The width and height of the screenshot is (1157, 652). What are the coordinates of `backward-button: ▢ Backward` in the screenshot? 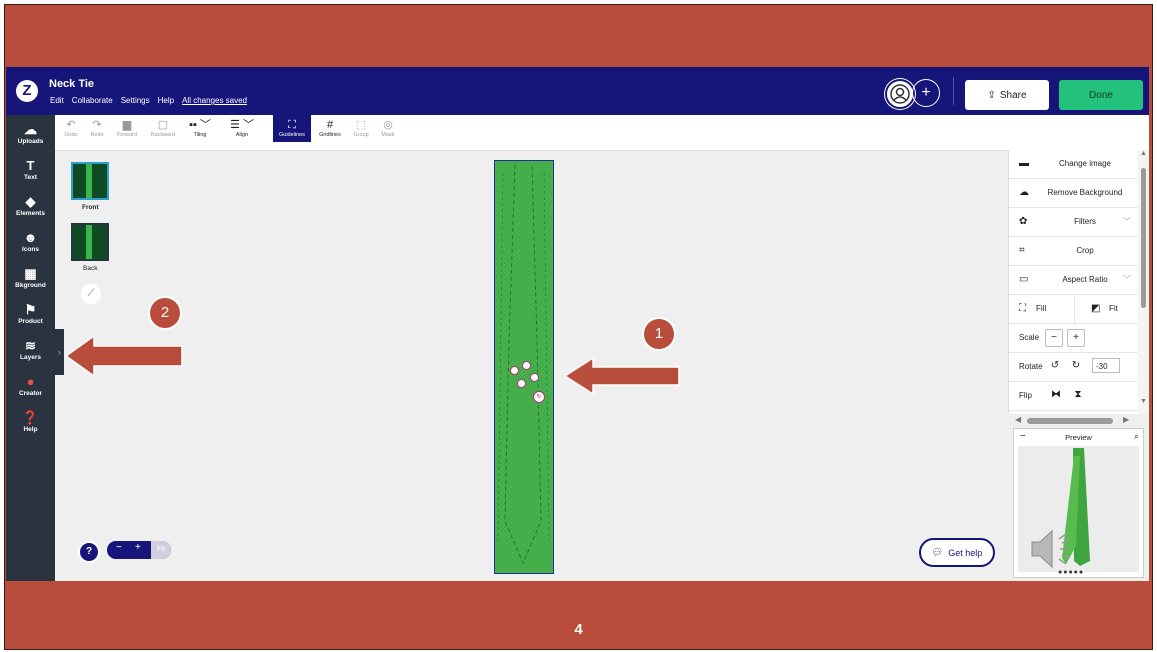 It's located at (163, 128).